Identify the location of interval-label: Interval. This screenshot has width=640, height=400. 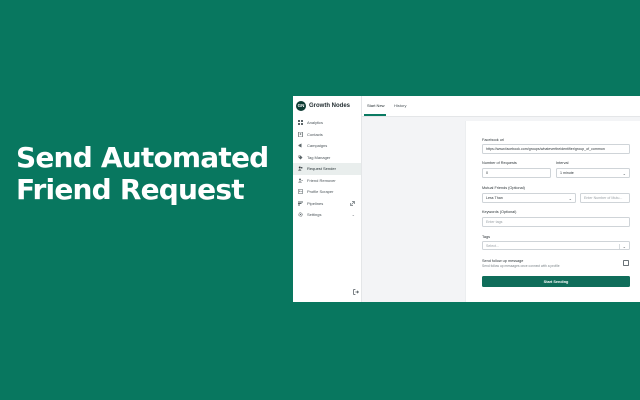
(562, 163).